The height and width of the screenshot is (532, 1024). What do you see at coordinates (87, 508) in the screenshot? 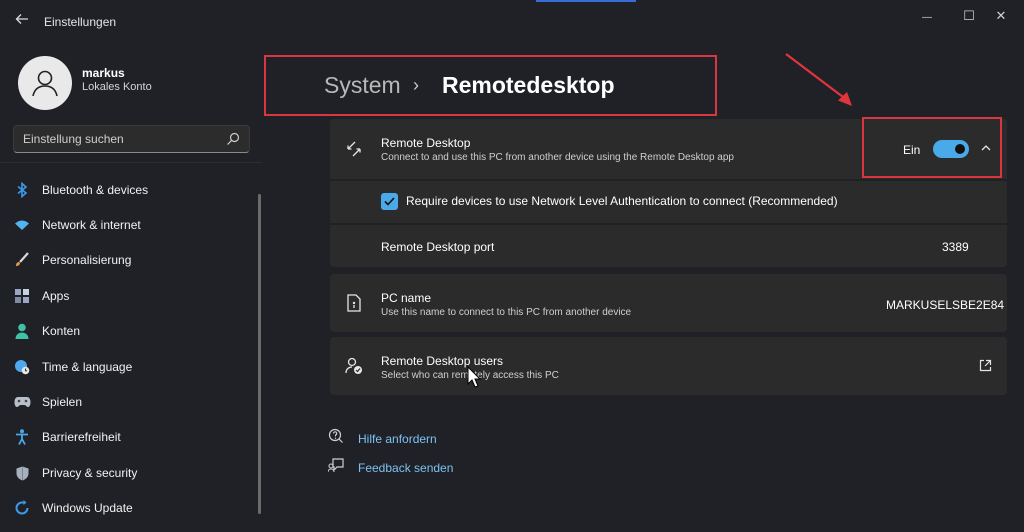
I see `sidebar-item-label: Windows Update` at bounding box center [87, 508].